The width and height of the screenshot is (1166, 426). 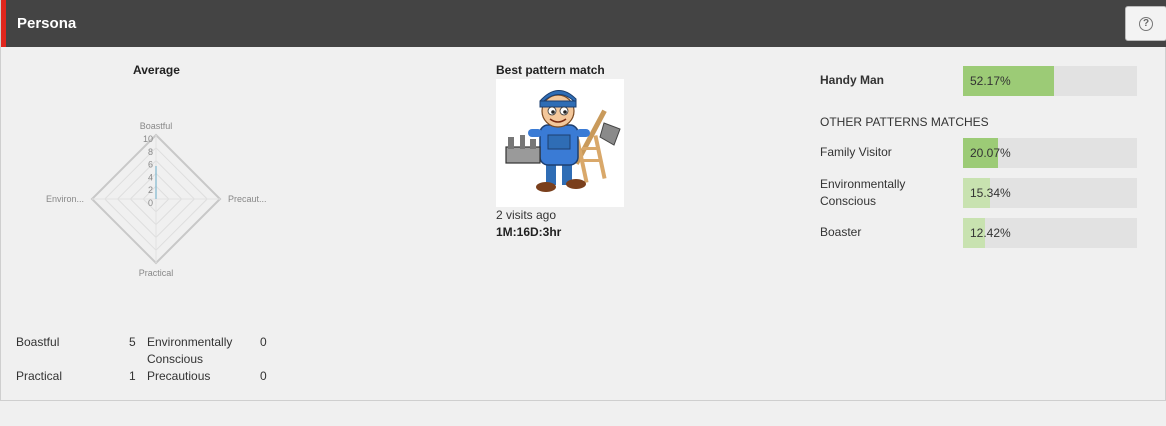 I want to click on radar-axis-label: Boastful, so click(x=156, y=126).